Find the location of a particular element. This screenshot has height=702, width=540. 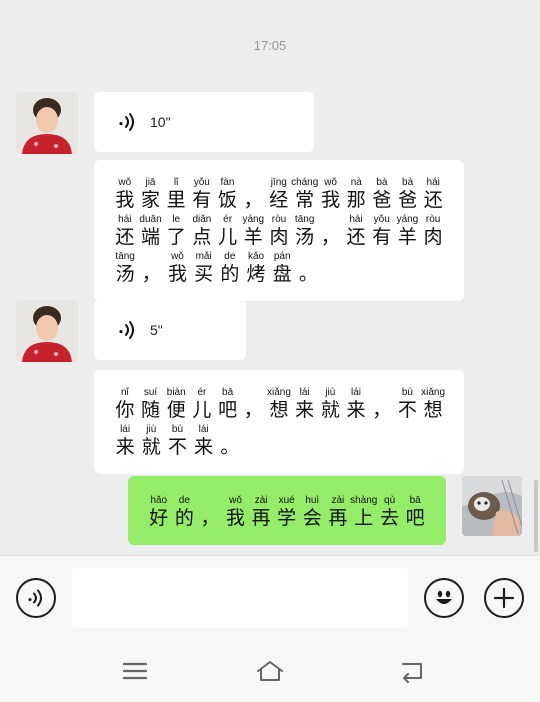

home-button is located at coordinates (270, 671).